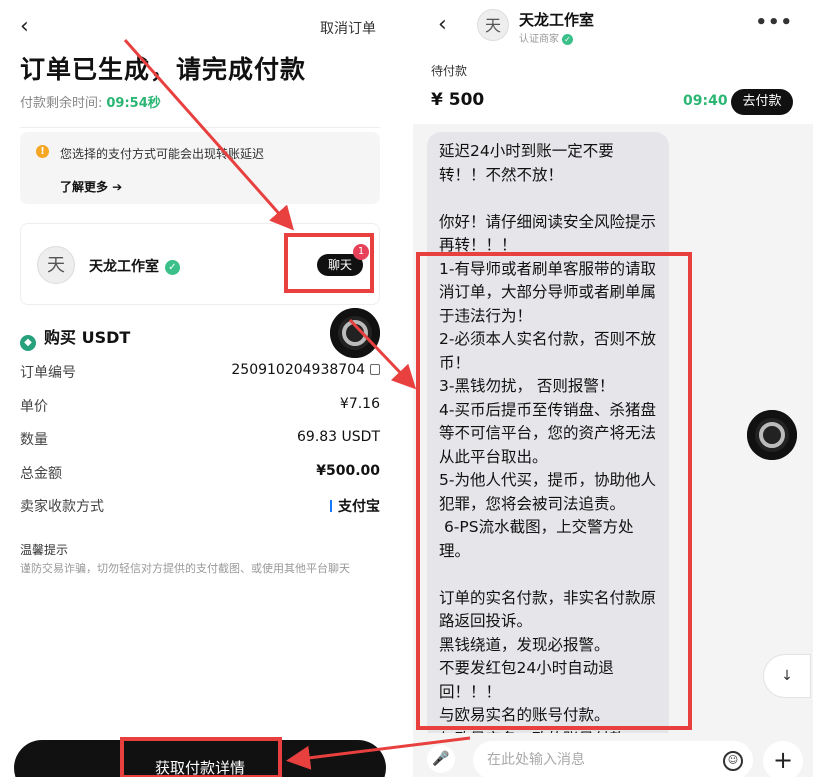  I want to click on seller-name-text: 天龙工作室, so click(124, 267).